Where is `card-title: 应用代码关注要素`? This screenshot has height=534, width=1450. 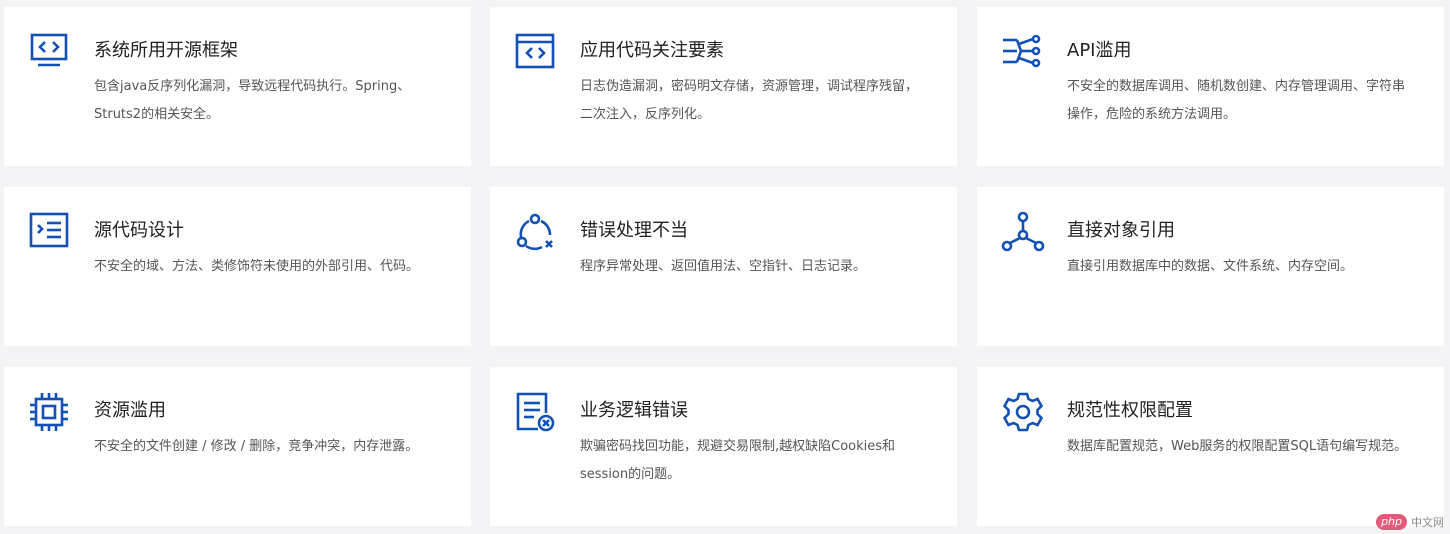
card-title: 应用代码关注要素 is located at coordinates (652, 50).